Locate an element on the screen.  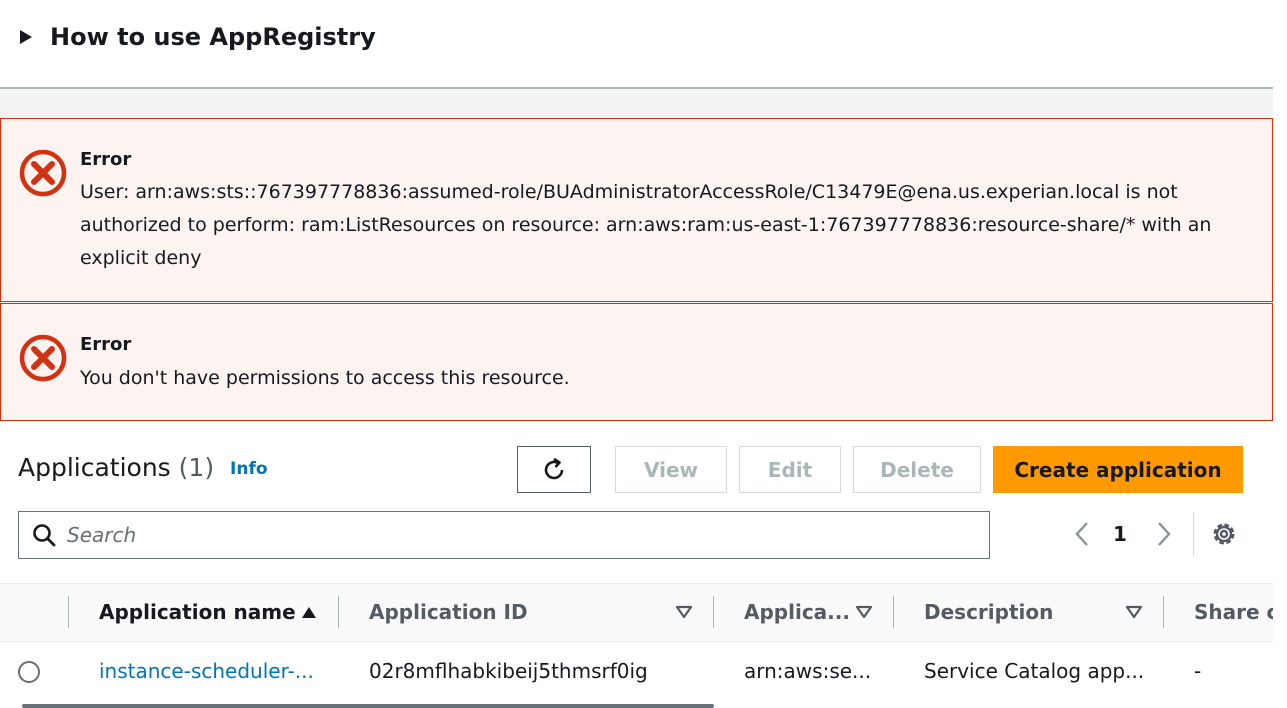
current-page-number: 1 is located at coordinates (1120, 534).